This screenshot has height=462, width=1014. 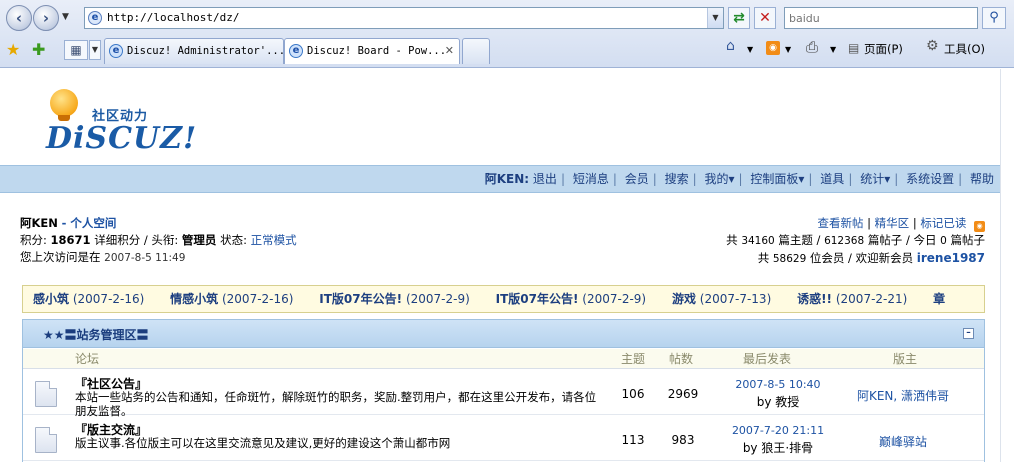 What do you see at coordinates (38, 49) in the screenshot?
I see `add-favorite-icon: ✚` at bounding box center [38, 49].